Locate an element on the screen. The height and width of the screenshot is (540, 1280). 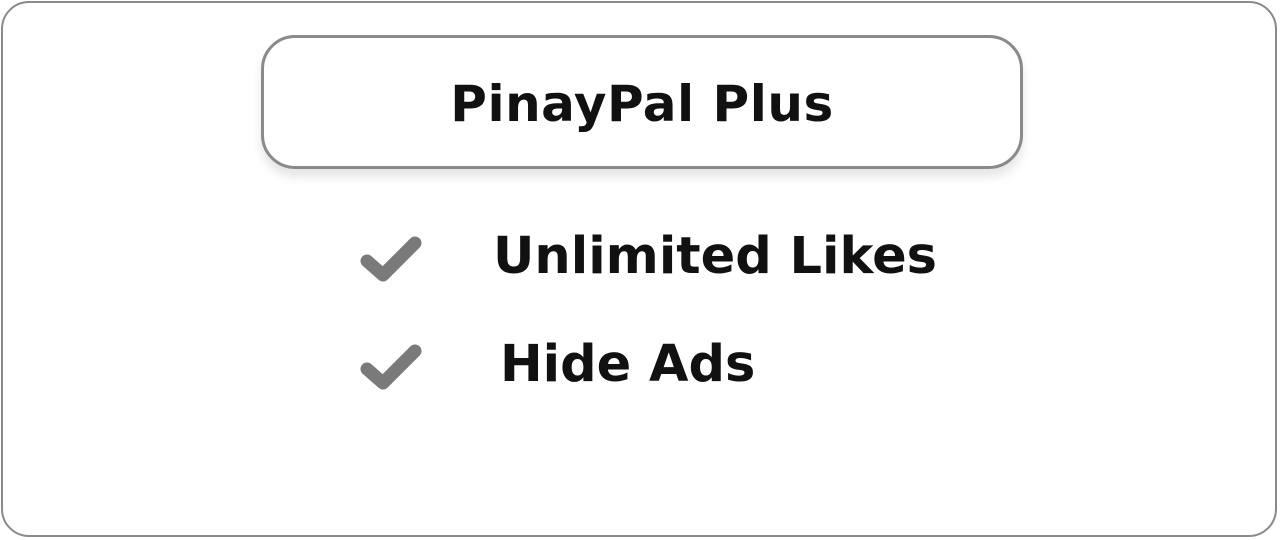
plan-title-pill: PinayPal Plus is located at coordinates (642, 102).